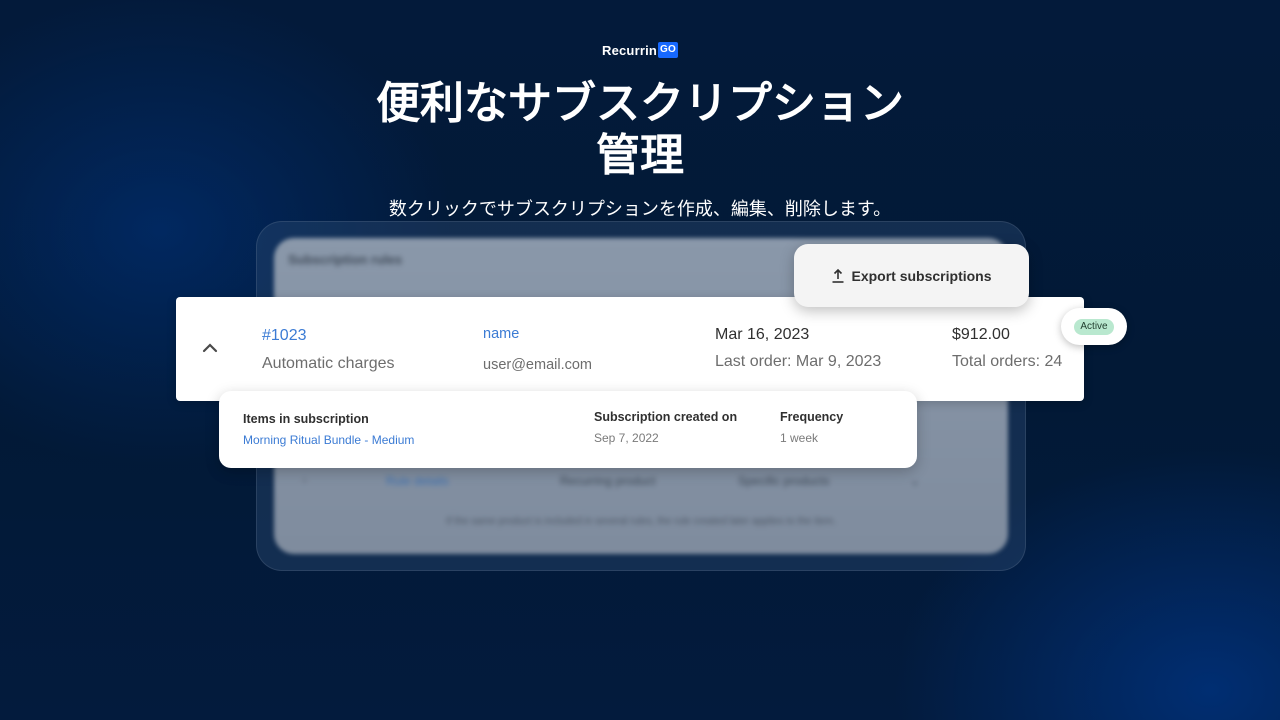  What do you see at coordinates (626, 438) in the screenshot?
I see `created-value: Sep 7, 2022` at bounding box center [626, 438].